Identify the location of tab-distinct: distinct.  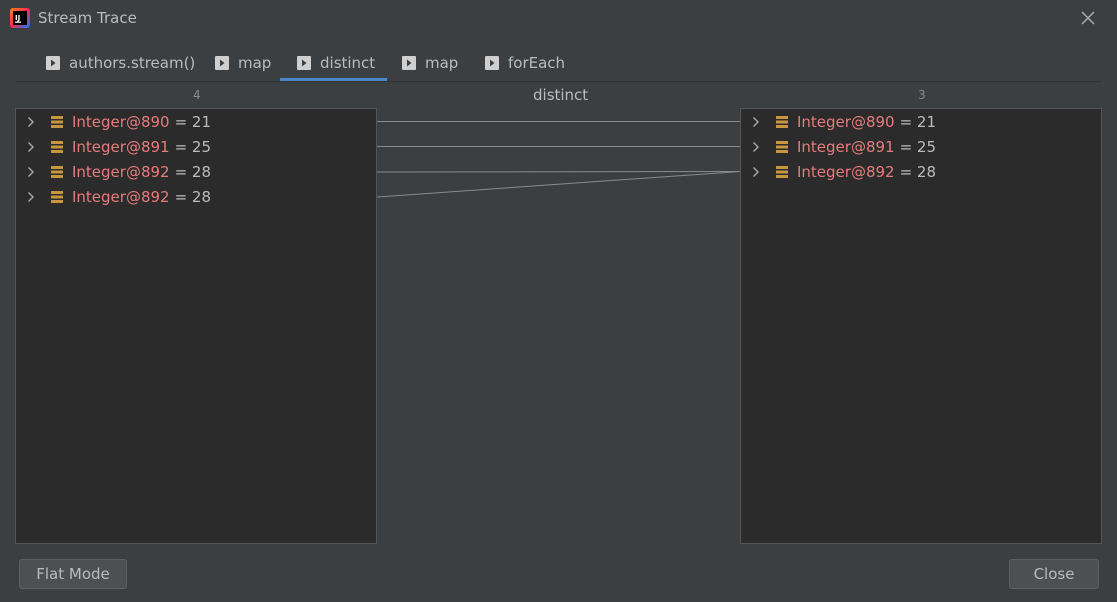
(333, 64).